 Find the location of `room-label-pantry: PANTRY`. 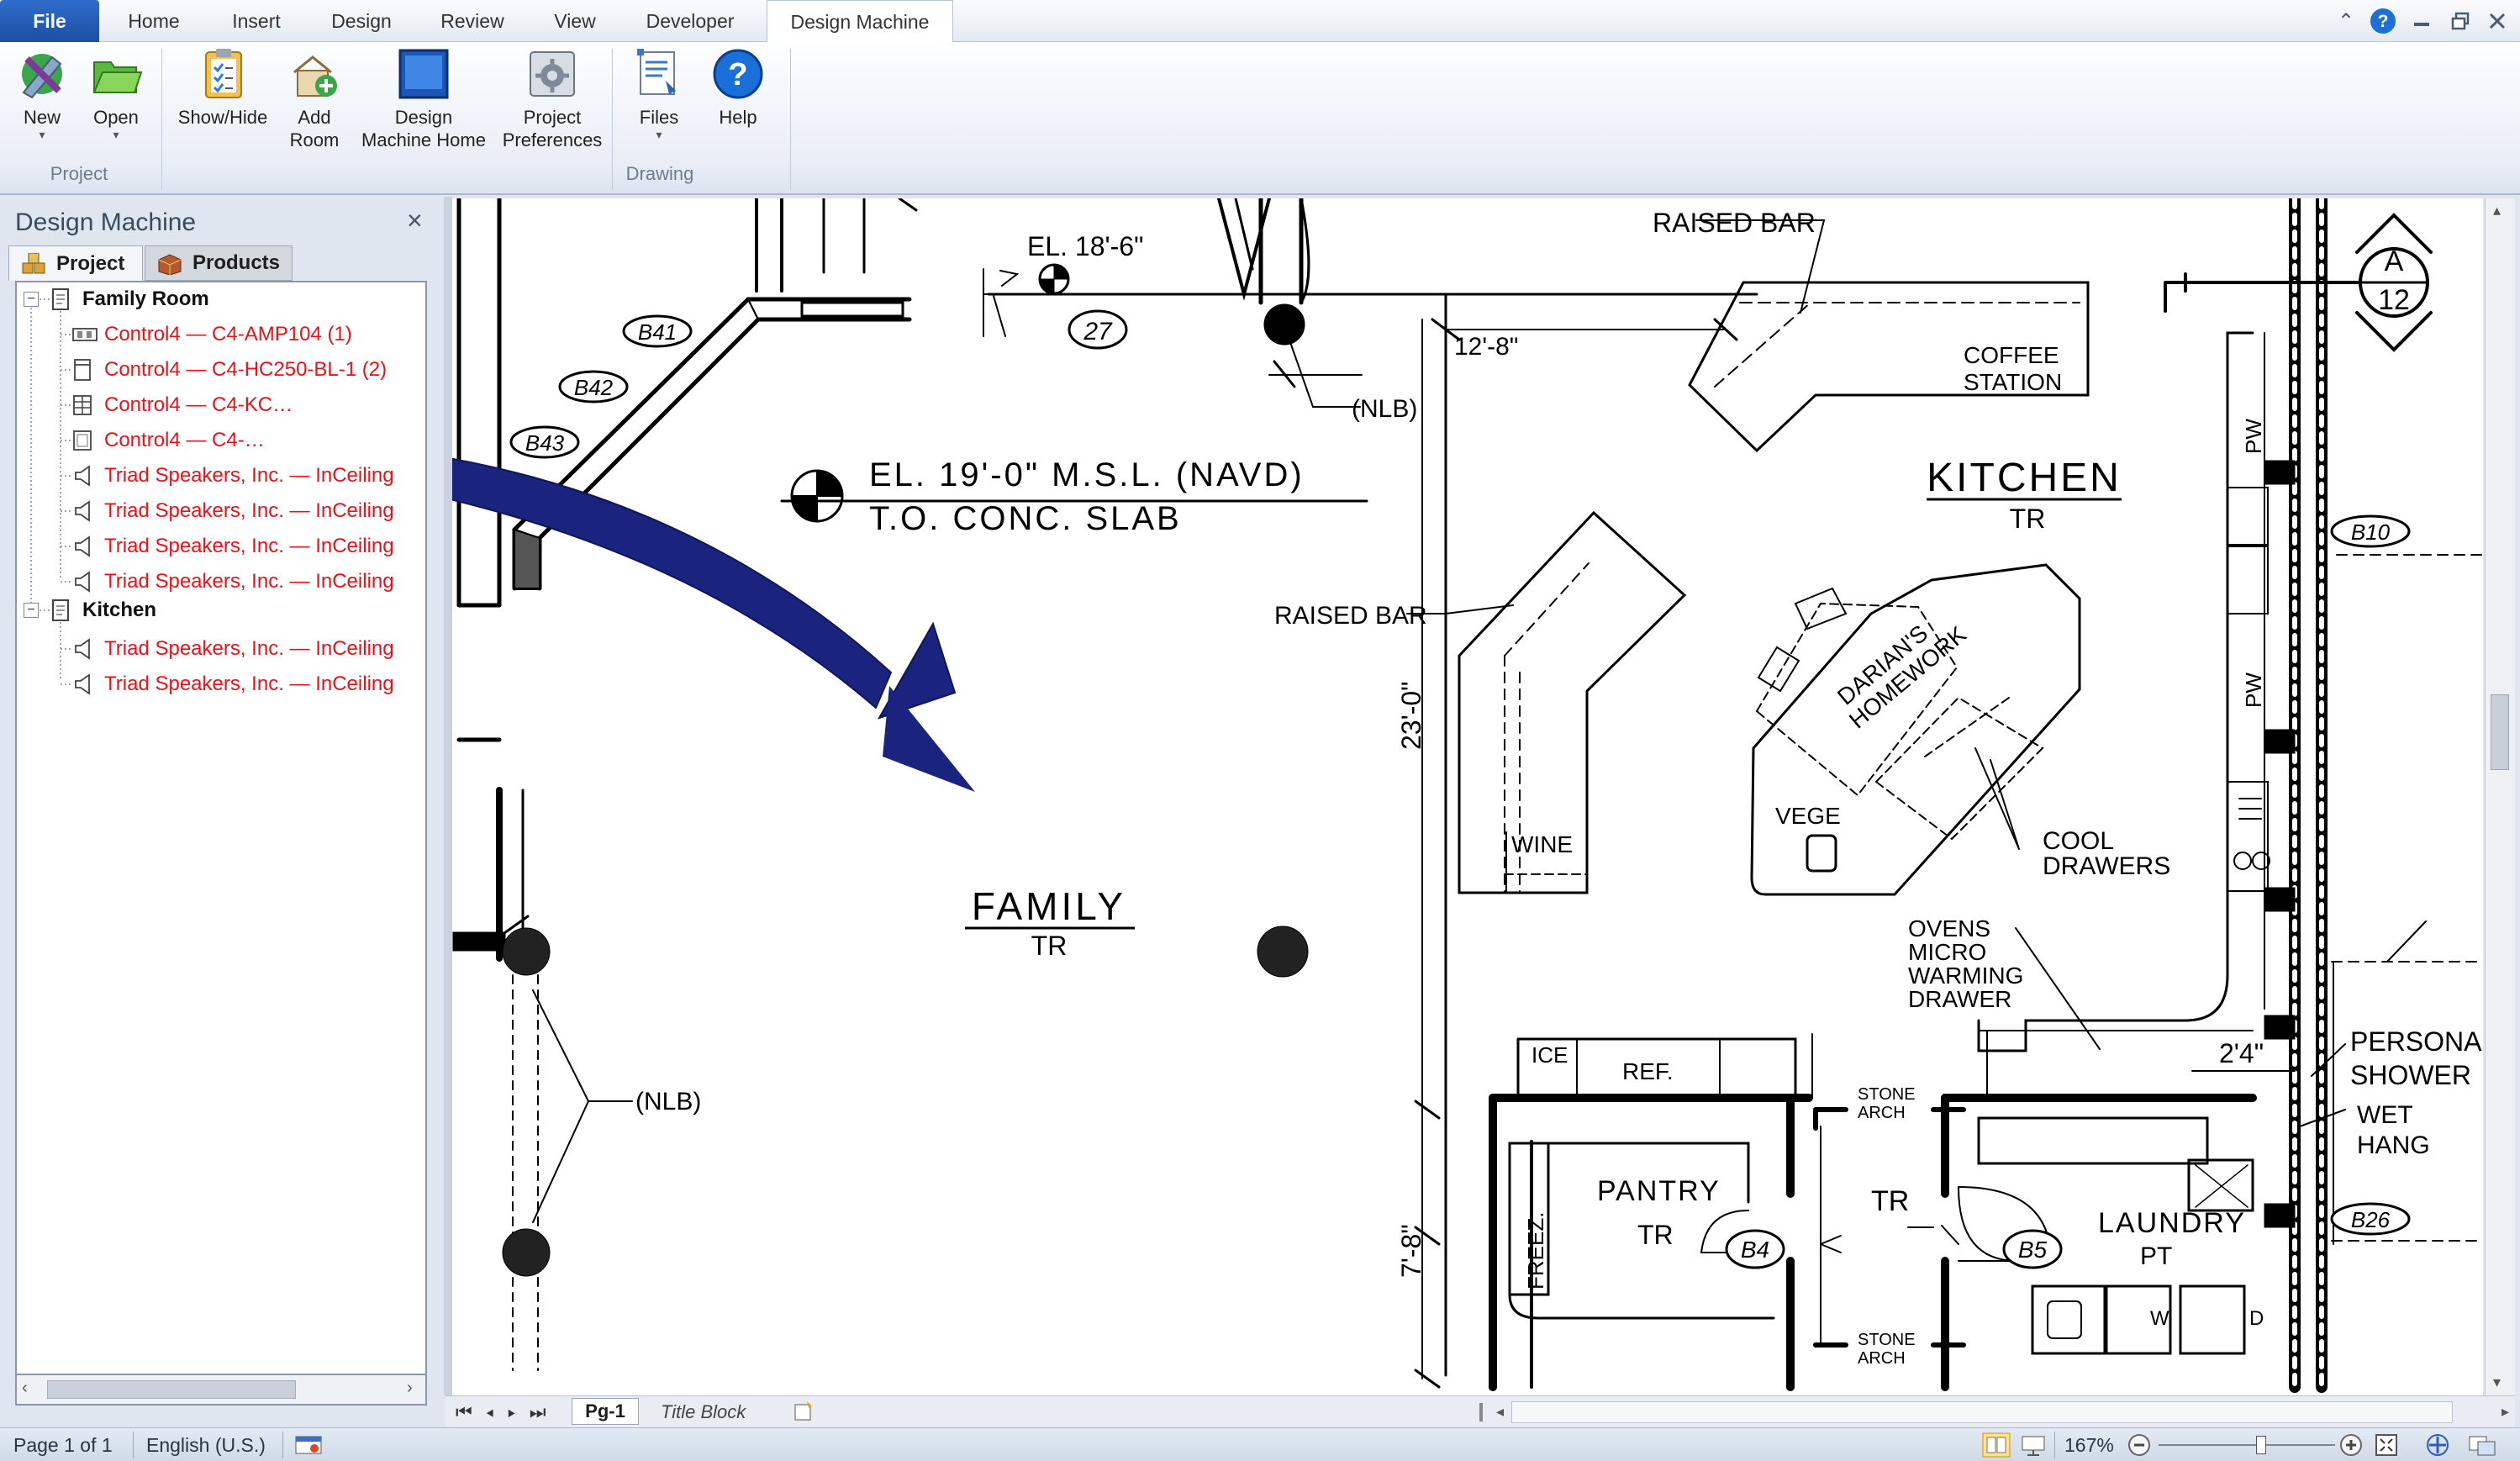

room-label-pantry: PANTRY is located at coordinates (1659, 1191).